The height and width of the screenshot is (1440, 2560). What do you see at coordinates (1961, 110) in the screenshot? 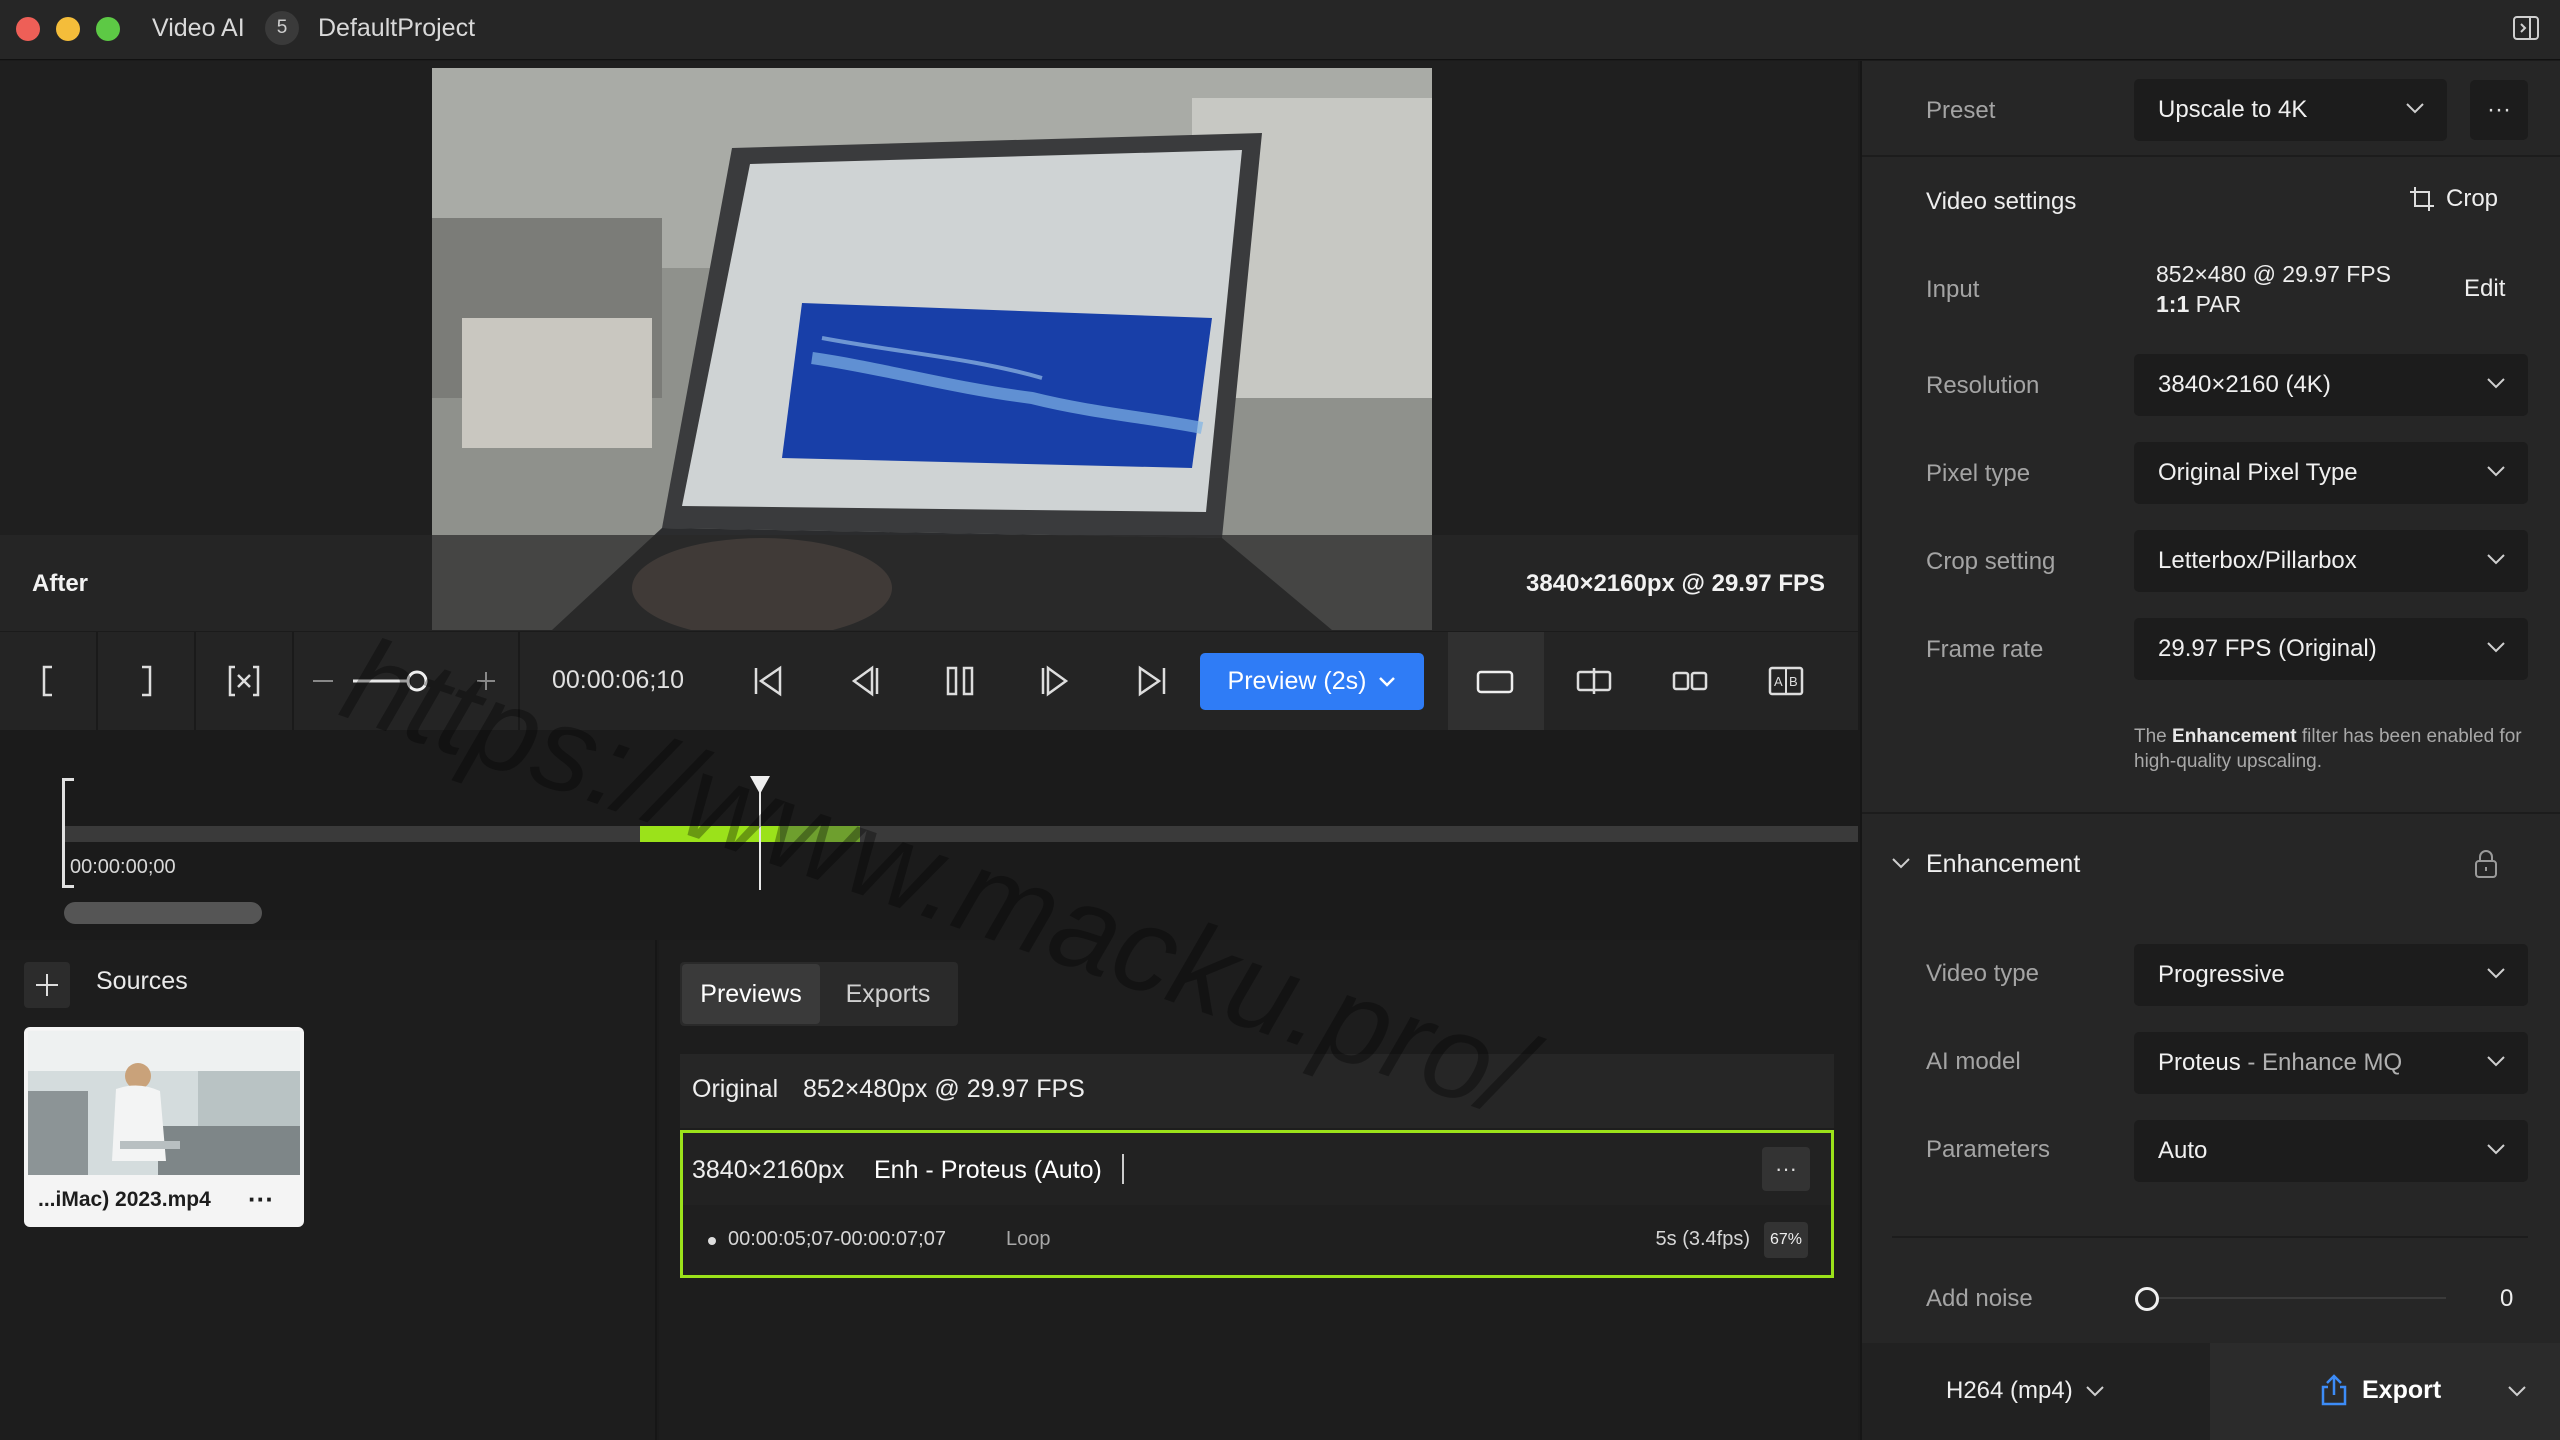
I see `preset-label: Preset` at bounding box center [1961, 110].